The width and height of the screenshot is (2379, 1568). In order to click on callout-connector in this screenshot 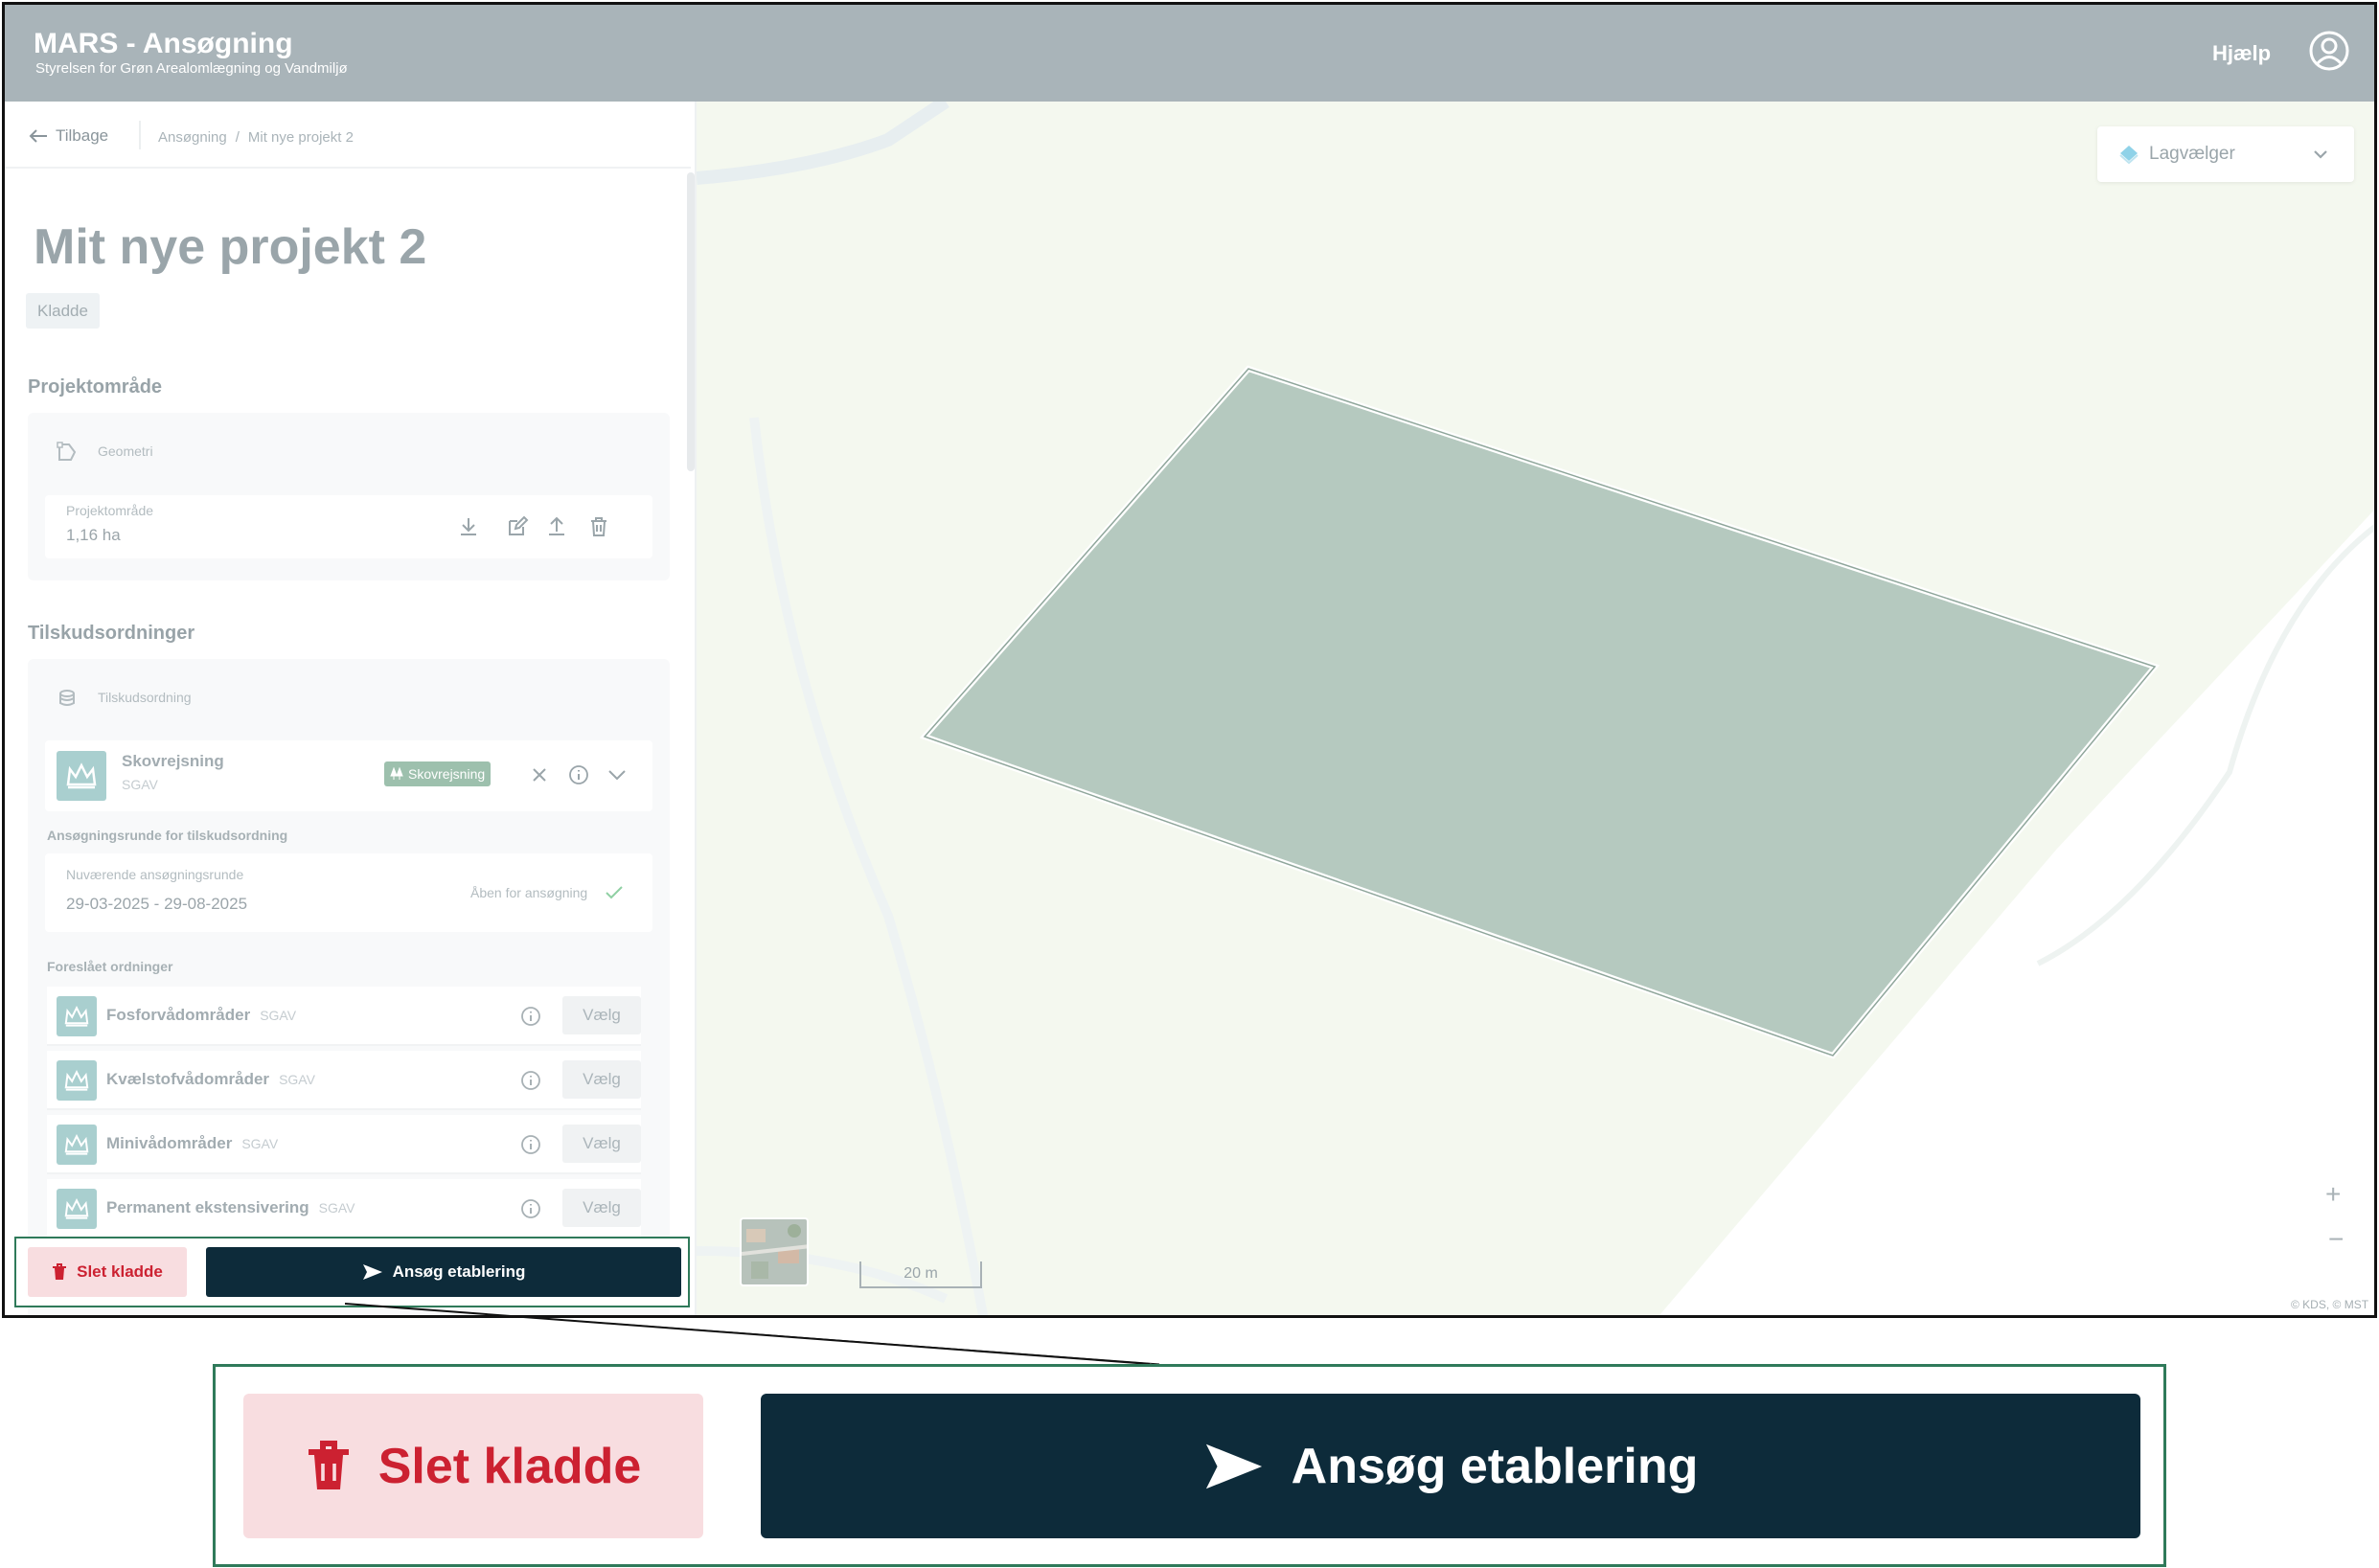, I will do `click(752, 1334)`.